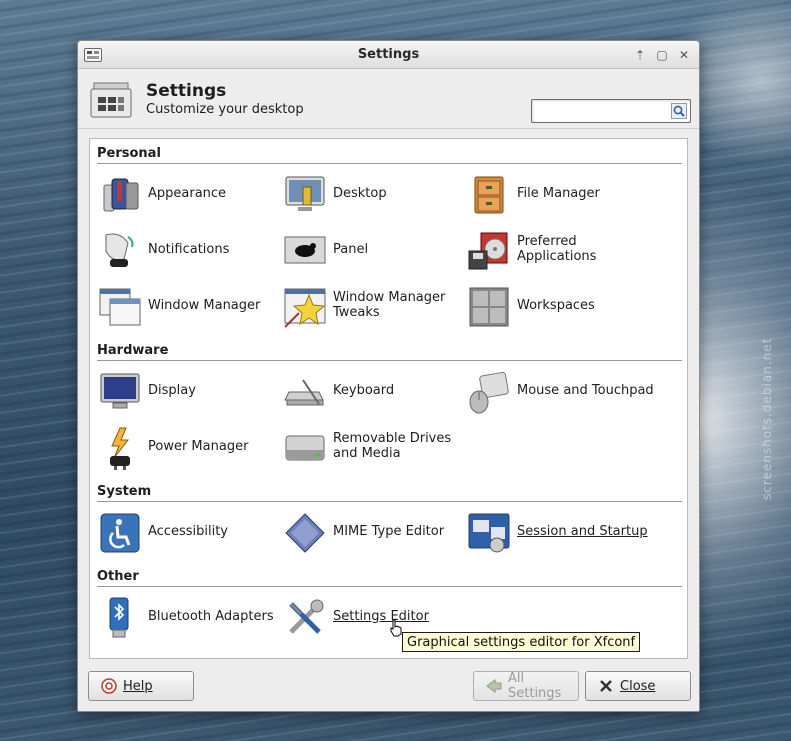 The image size is (791, 741). I want to click on close-button: Close, so click(638, 686).